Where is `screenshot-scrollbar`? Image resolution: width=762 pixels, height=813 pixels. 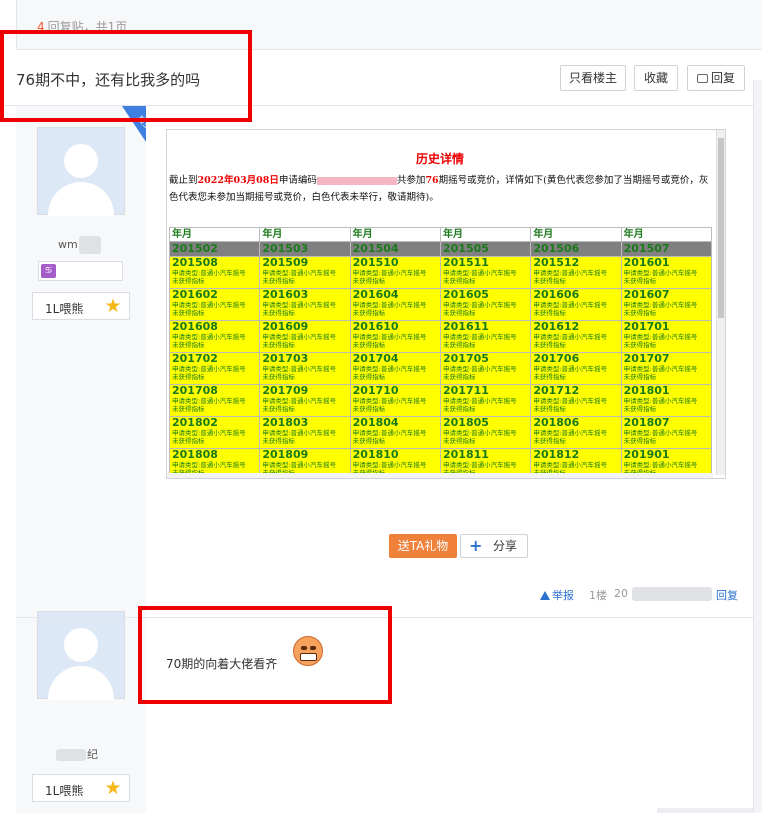
screenshot-scrollbar is located at coordinates (720, 302).